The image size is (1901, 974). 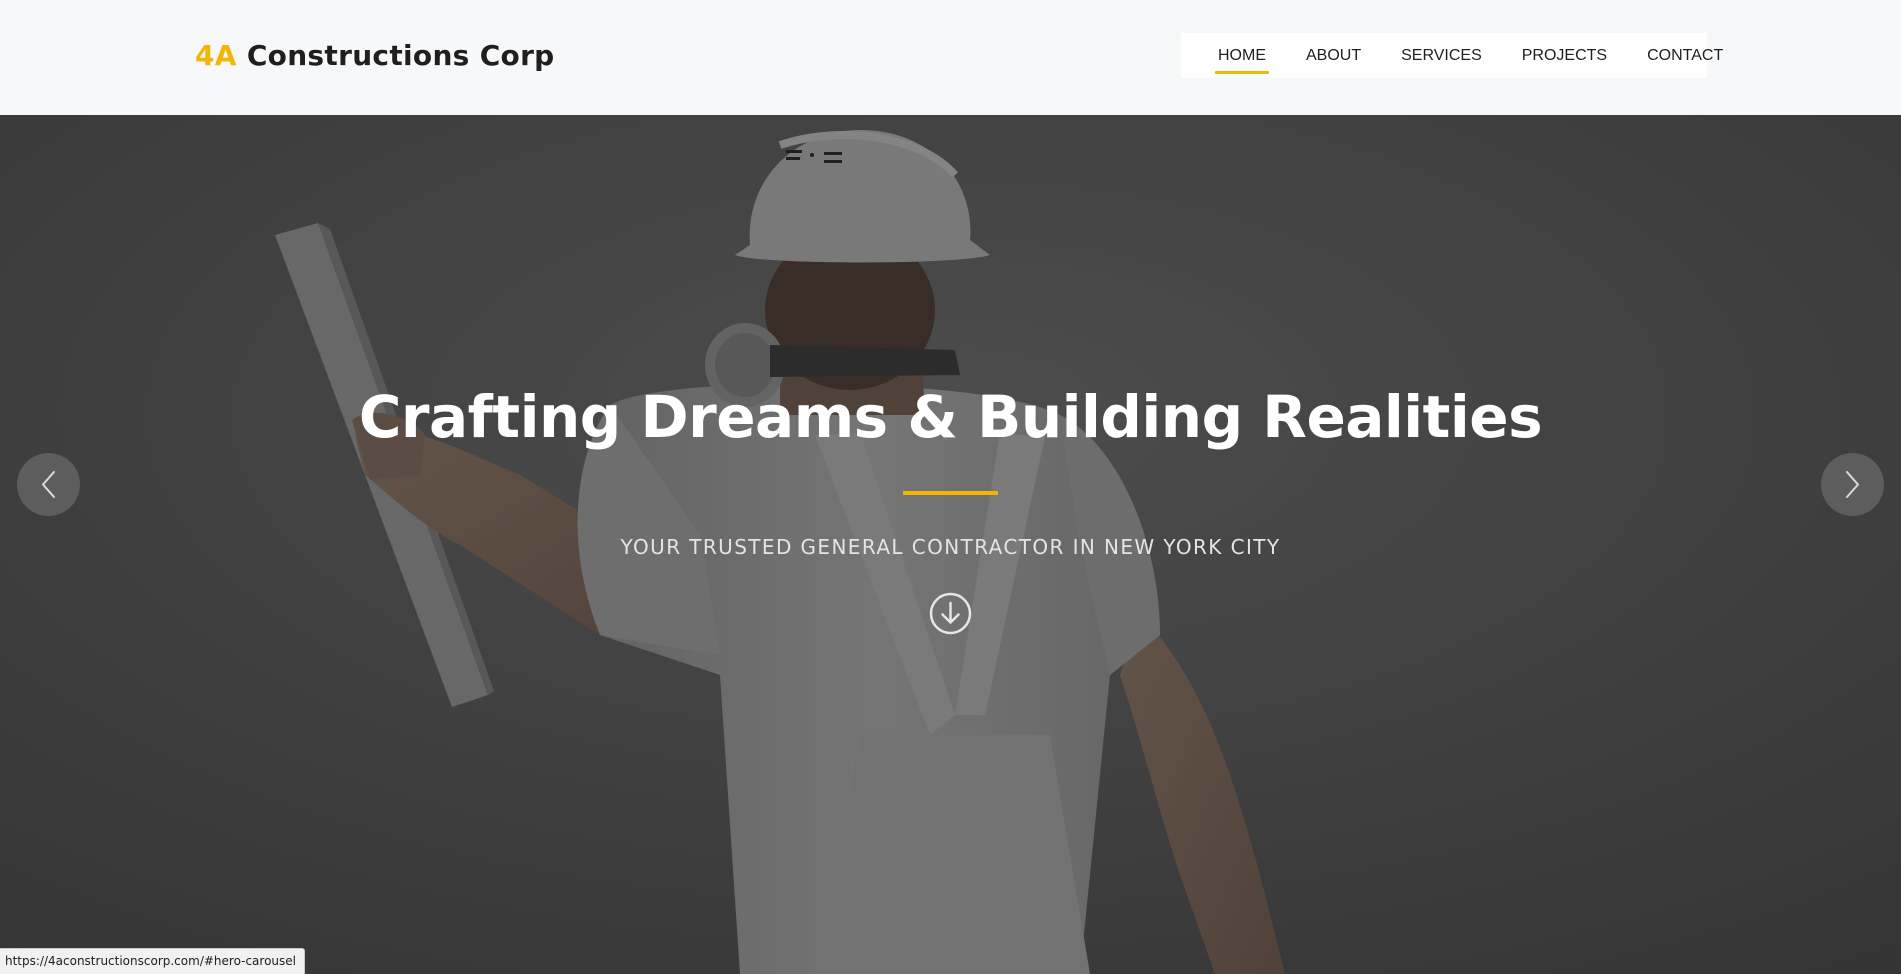 I want to click on nav-services: SERVICES, so click(x=1441, y=55).